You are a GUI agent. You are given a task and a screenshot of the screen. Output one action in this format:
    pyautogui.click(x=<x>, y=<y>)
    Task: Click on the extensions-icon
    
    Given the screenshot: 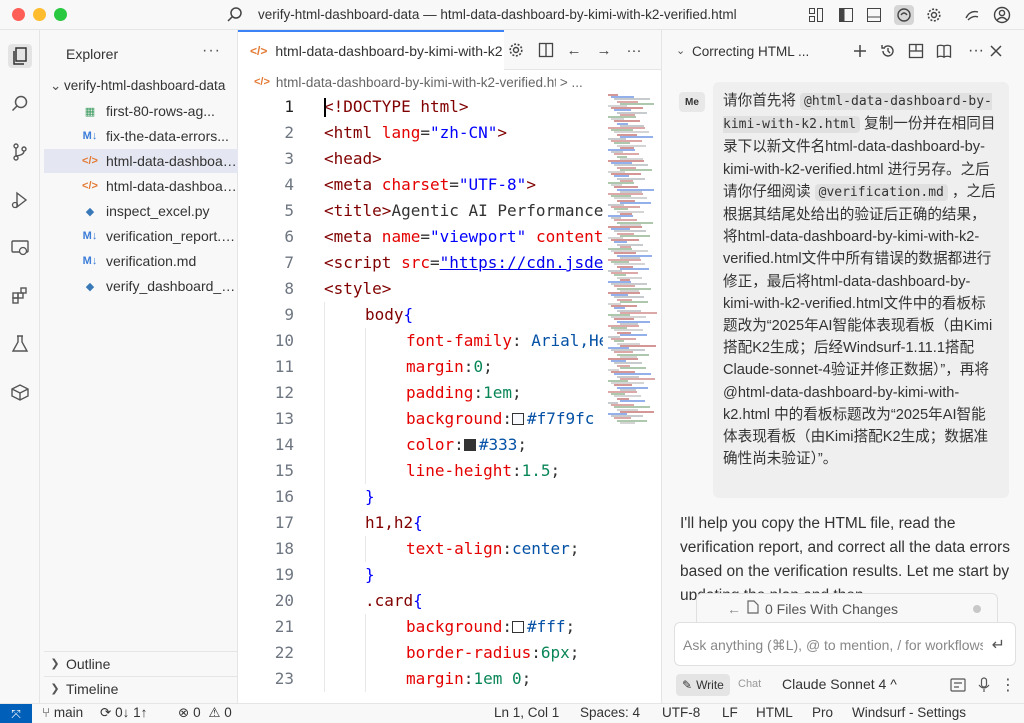 What is the action you would take?
    pyautogui.click(x=20, y=296)
    